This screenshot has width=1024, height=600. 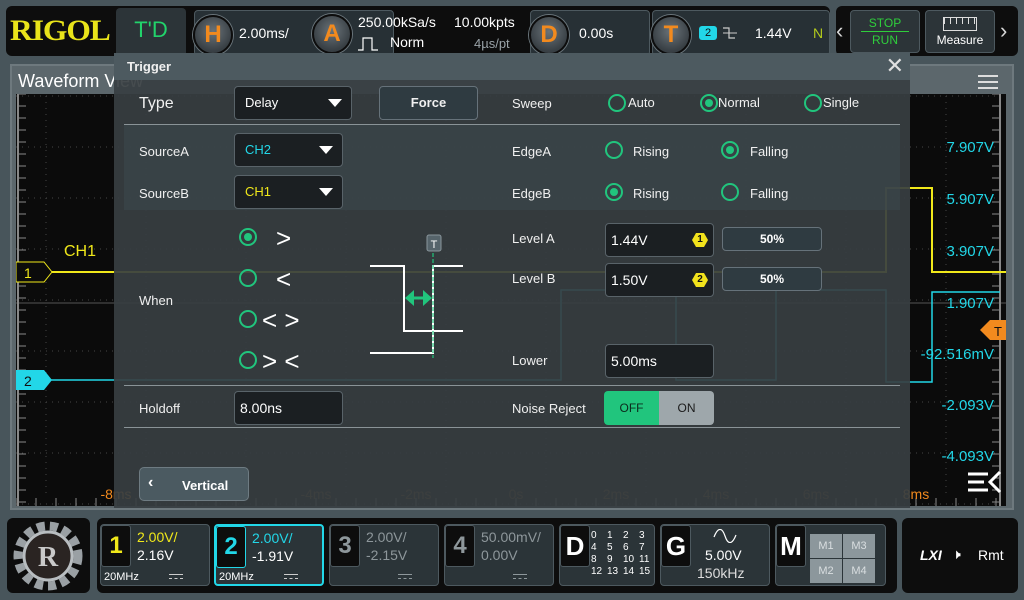 What do you see at coordinates (642, 535) in the screenshot?
I see `digital-bit: 3` at bounding box center [642, 535].